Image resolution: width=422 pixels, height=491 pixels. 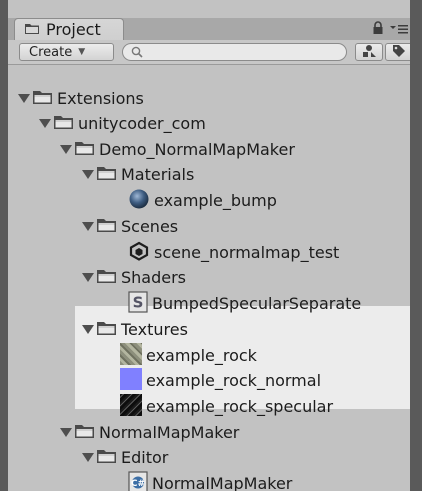 I want to click on tree-item-label: example_bump, so click(x=215, y=200).